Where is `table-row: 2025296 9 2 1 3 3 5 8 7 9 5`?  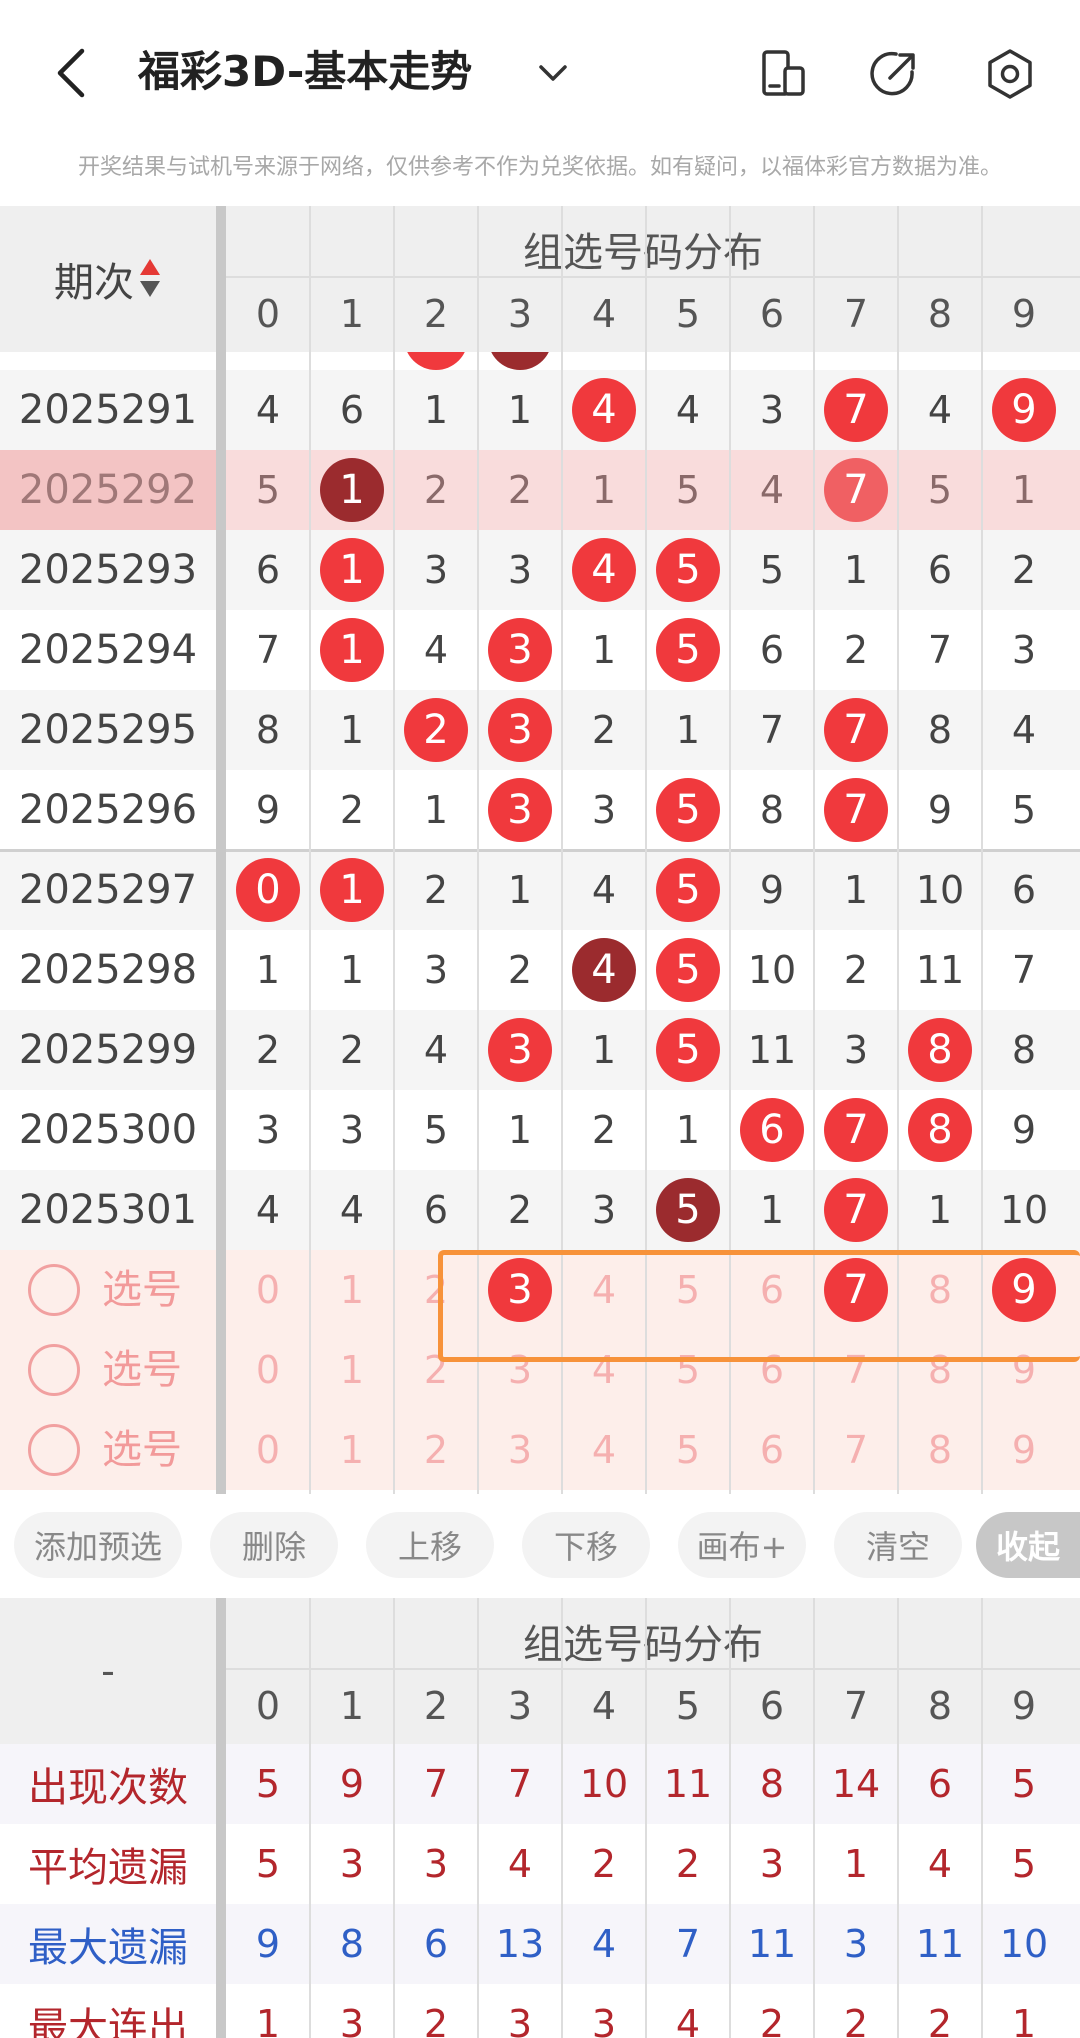
table-row: 2025296 9 2 1 3 3 5 8 7 9 5 is located at coordinates (540, 810).